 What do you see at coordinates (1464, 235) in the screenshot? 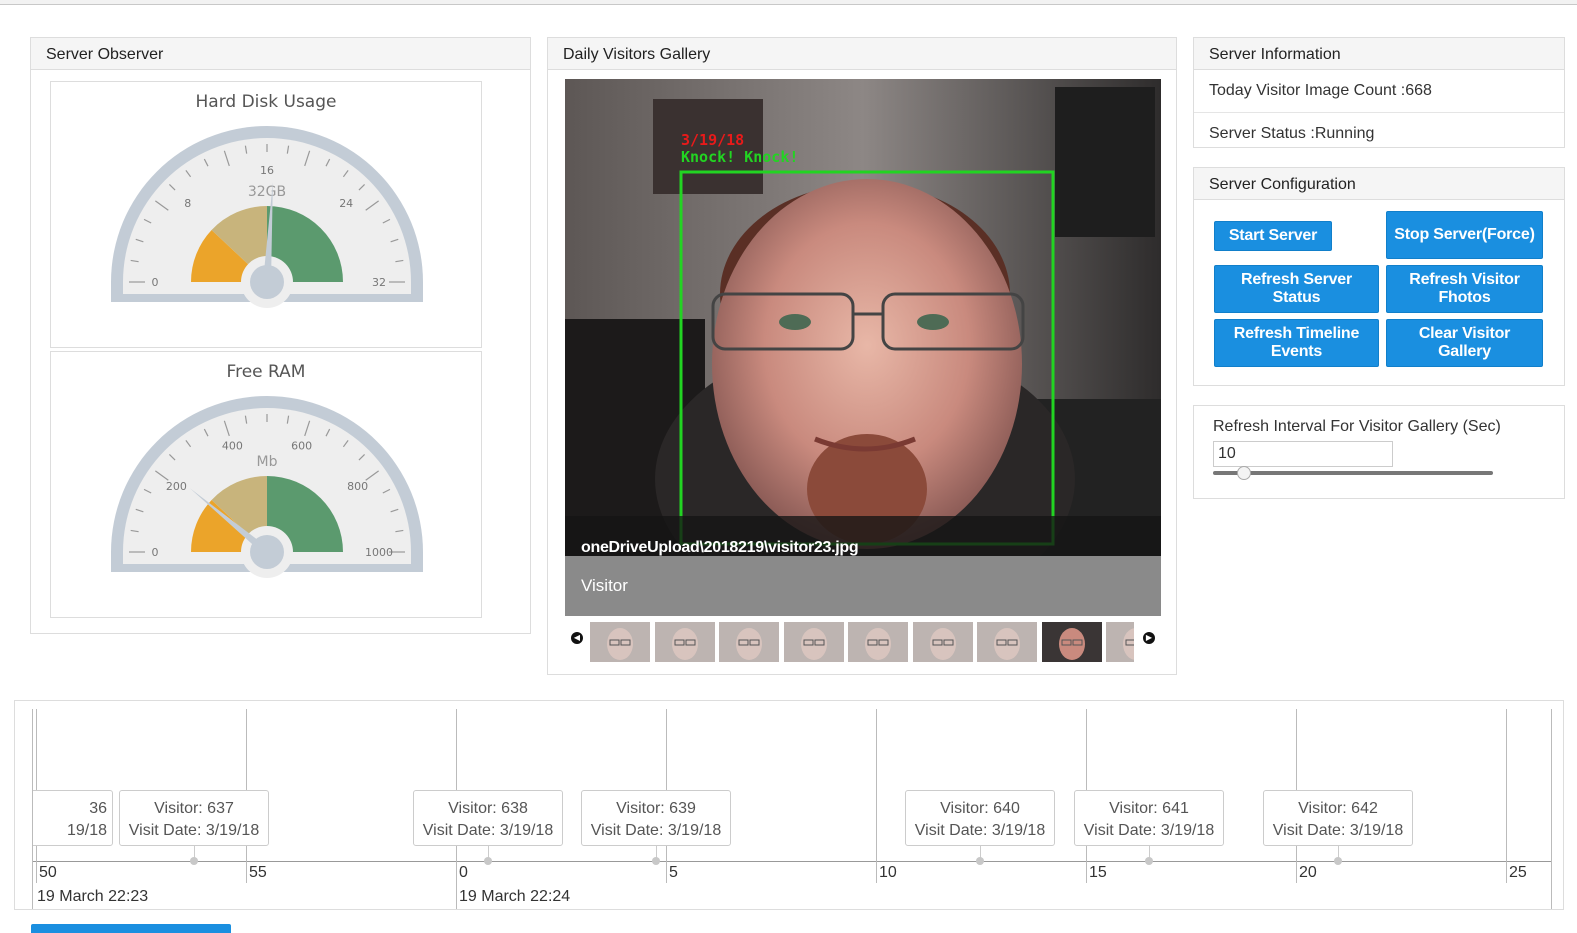
I see `stop-server-button: Stop Server(Force)` at bounding box center [1464, 235].